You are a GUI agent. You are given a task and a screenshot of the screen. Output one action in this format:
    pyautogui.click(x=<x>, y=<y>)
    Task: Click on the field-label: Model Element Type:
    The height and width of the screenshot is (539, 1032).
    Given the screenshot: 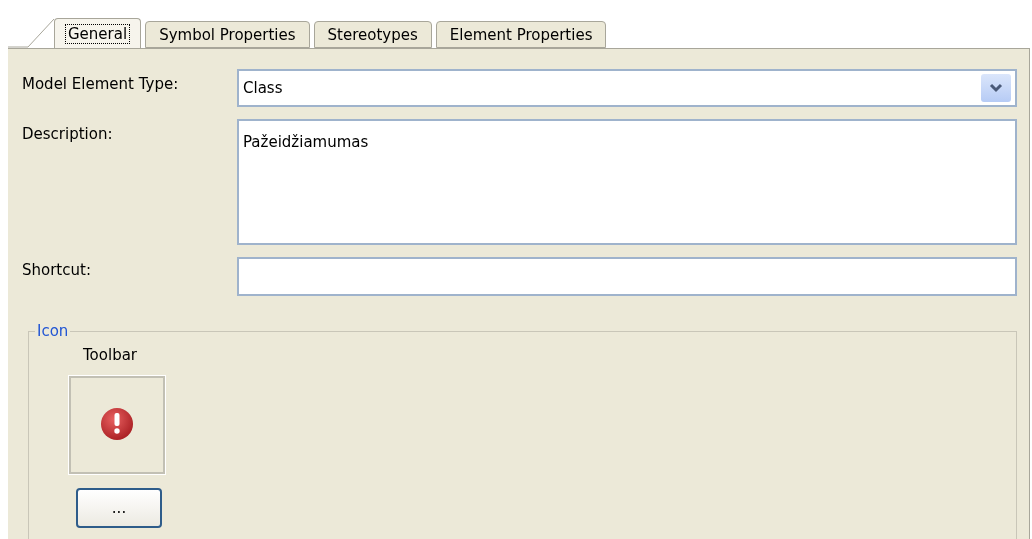 What is the action you would take?
    pyautogui.click(x=101, y=84)
    